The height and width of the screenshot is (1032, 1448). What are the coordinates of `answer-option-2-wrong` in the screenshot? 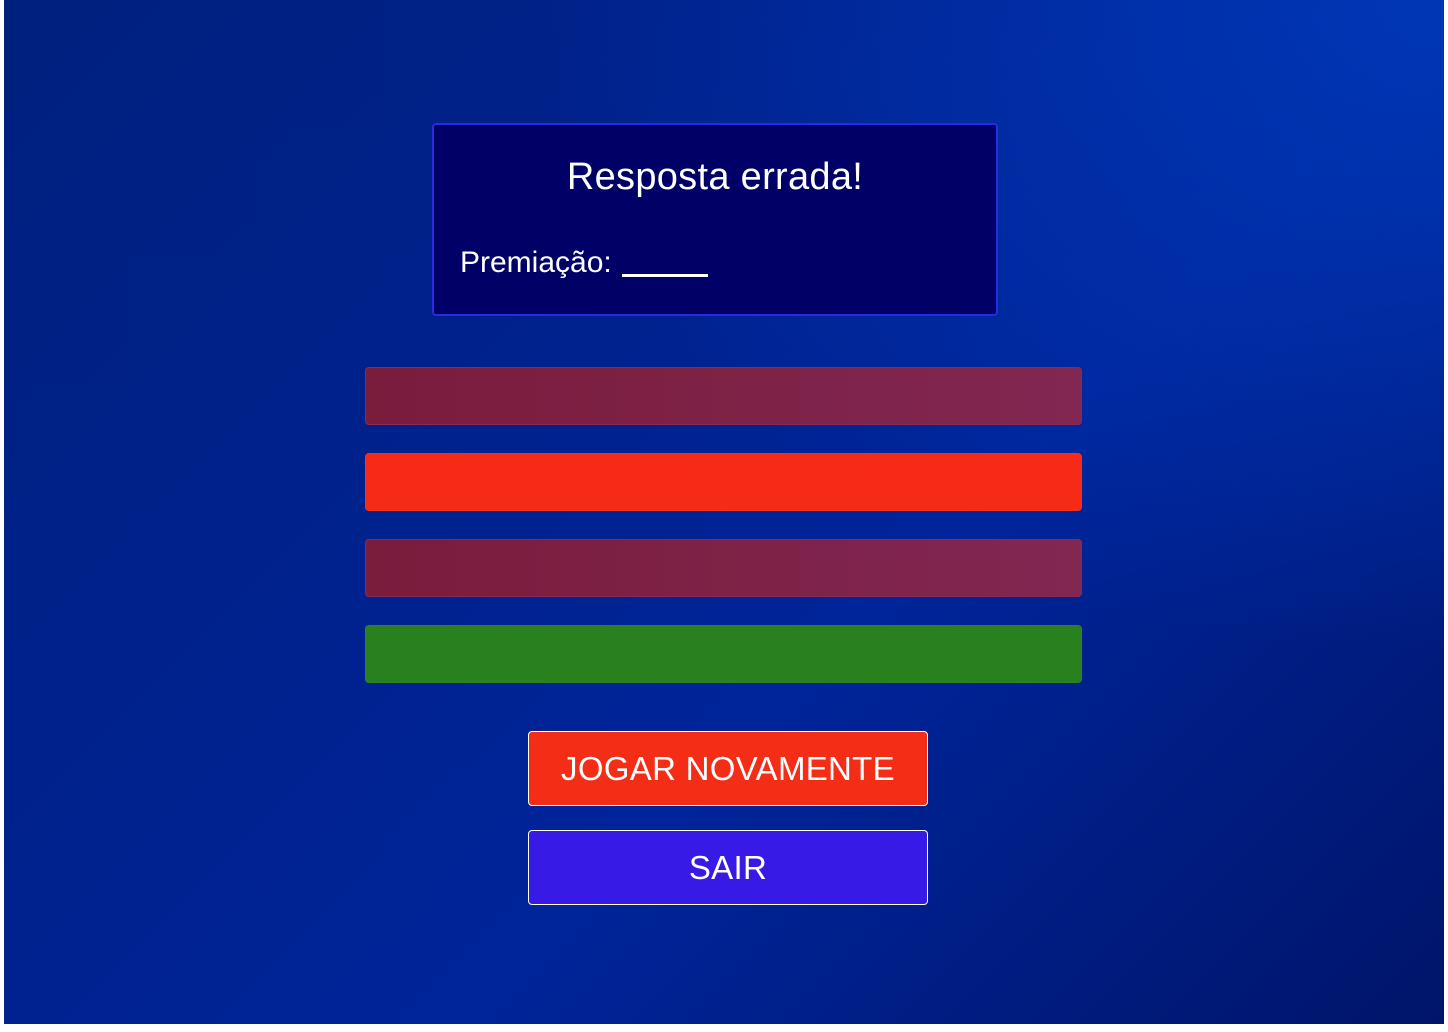 It's located at (723, 482).